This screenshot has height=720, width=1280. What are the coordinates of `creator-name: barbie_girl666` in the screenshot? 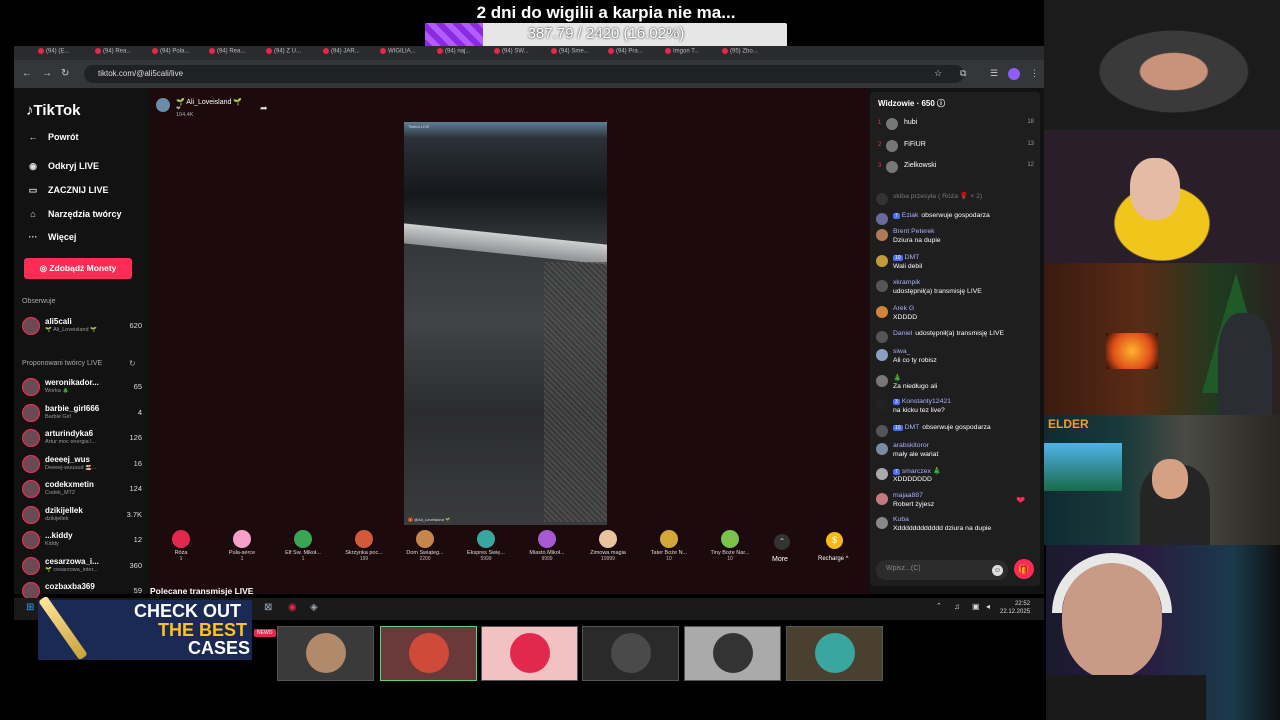 It's located at (72, 408).